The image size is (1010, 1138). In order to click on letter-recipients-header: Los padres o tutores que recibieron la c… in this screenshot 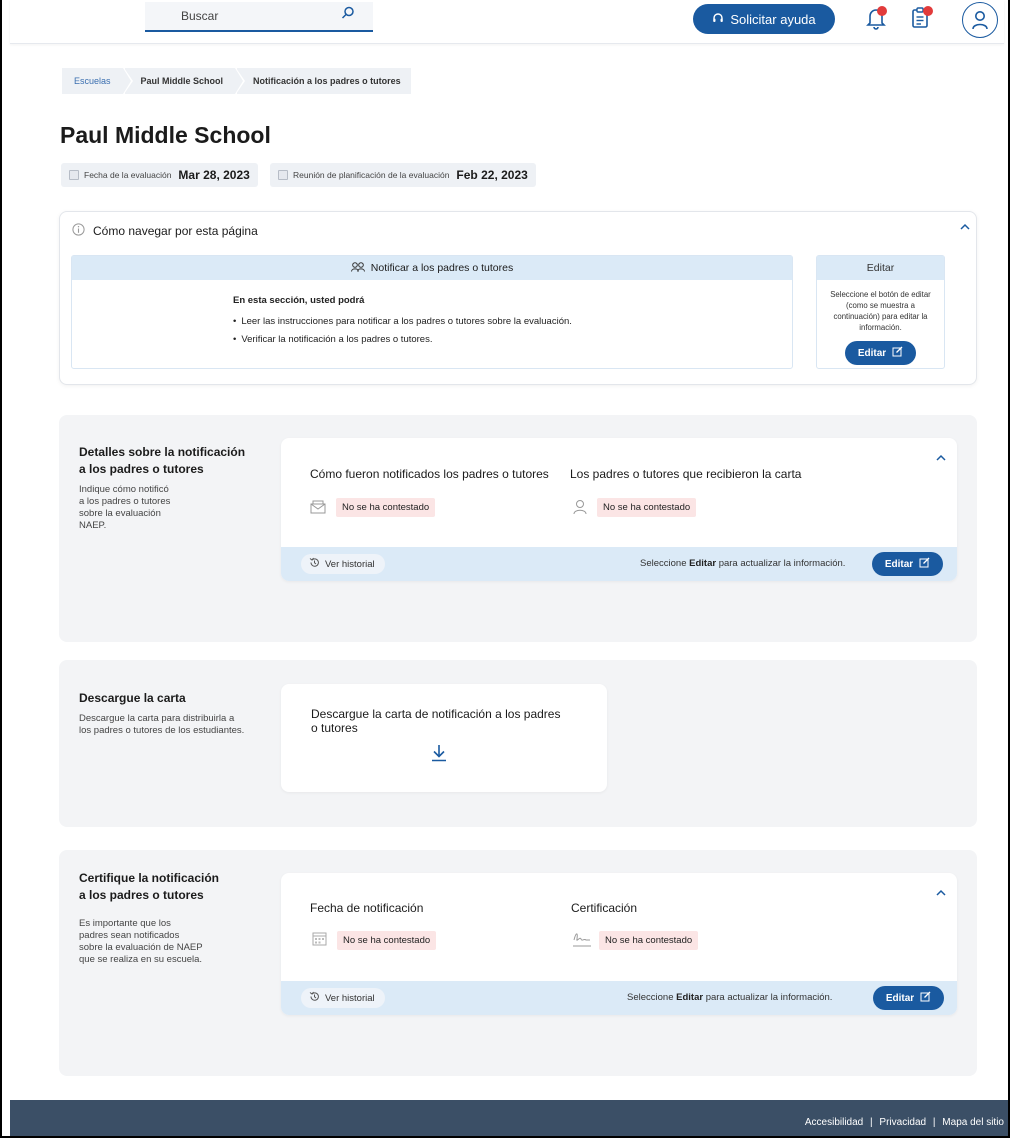, I will do `click(686, 474)`.